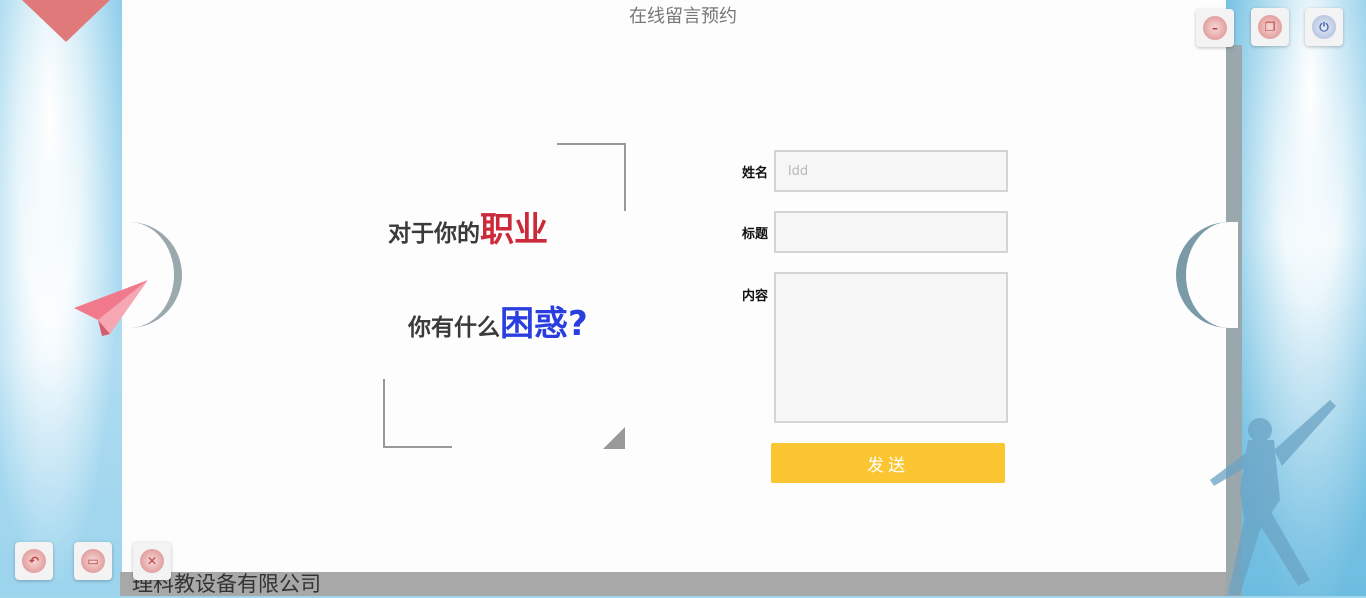 Image resolution: width=1366 pixels, height=598 pixels. I want to click on name-label: 姓名, so click(755, 173).